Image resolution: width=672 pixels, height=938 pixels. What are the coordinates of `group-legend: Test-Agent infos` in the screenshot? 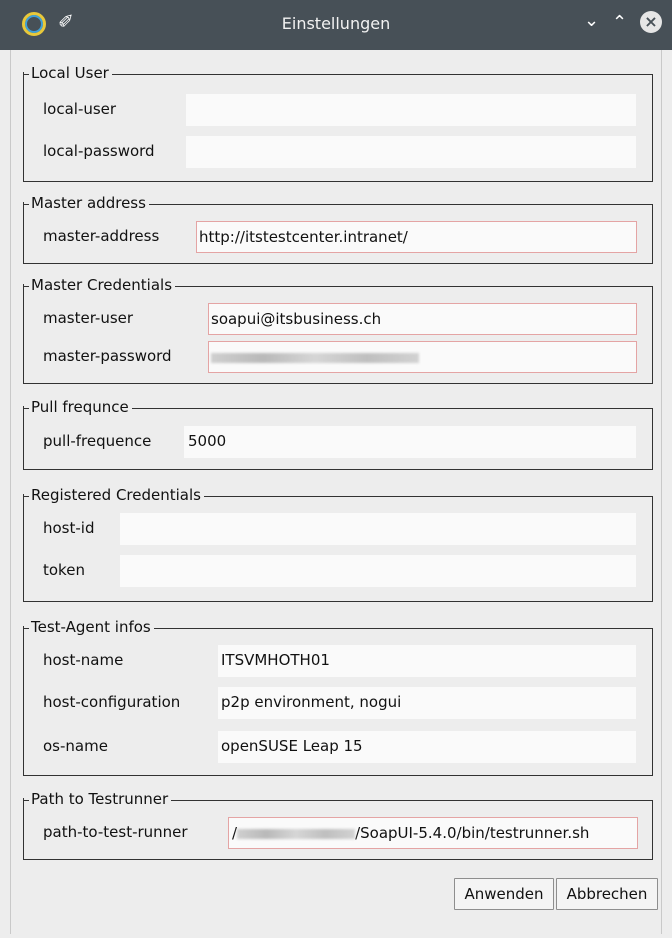 It's located at (88, 627).